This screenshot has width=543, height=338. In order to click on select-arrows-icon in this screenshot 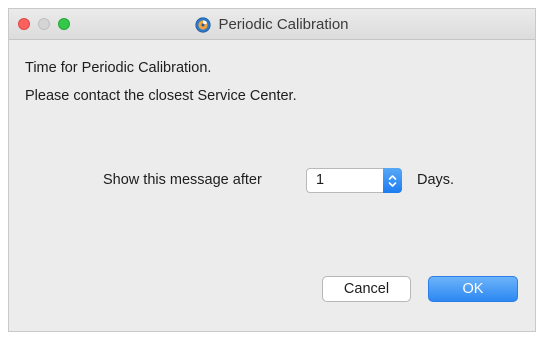, I will do `click(392, 180)`.